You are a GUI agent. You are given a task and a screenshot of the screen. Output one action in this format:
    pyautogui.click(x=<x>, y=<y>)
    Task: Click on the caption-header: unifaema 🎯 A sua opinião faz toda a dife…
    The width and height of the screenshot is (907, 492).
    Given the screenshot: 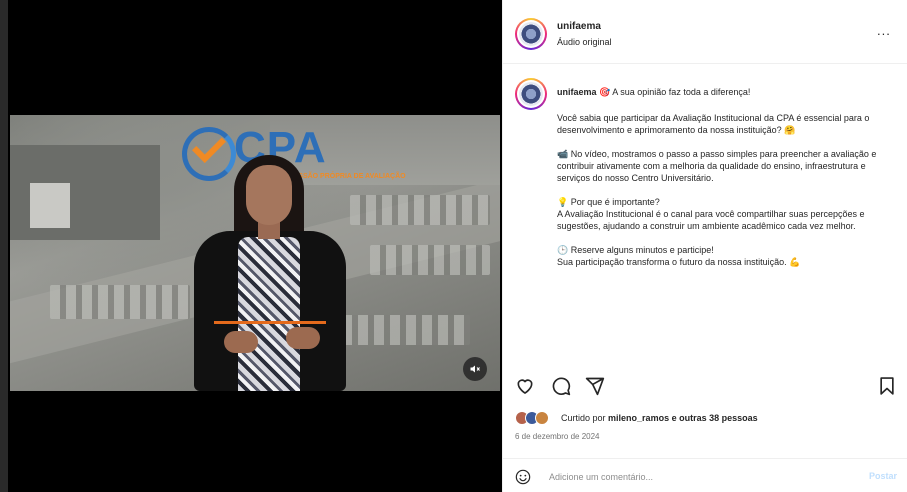 What is the action you would take?
    pyautogui.click(x=727, y=92)
    